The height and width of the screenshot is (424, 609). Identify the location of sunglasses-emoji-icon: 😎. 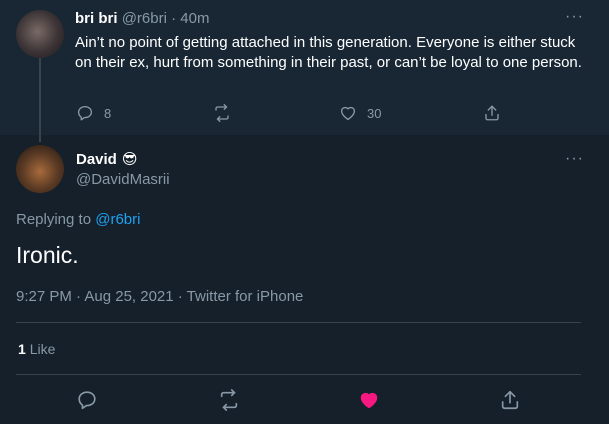
(129, 159).